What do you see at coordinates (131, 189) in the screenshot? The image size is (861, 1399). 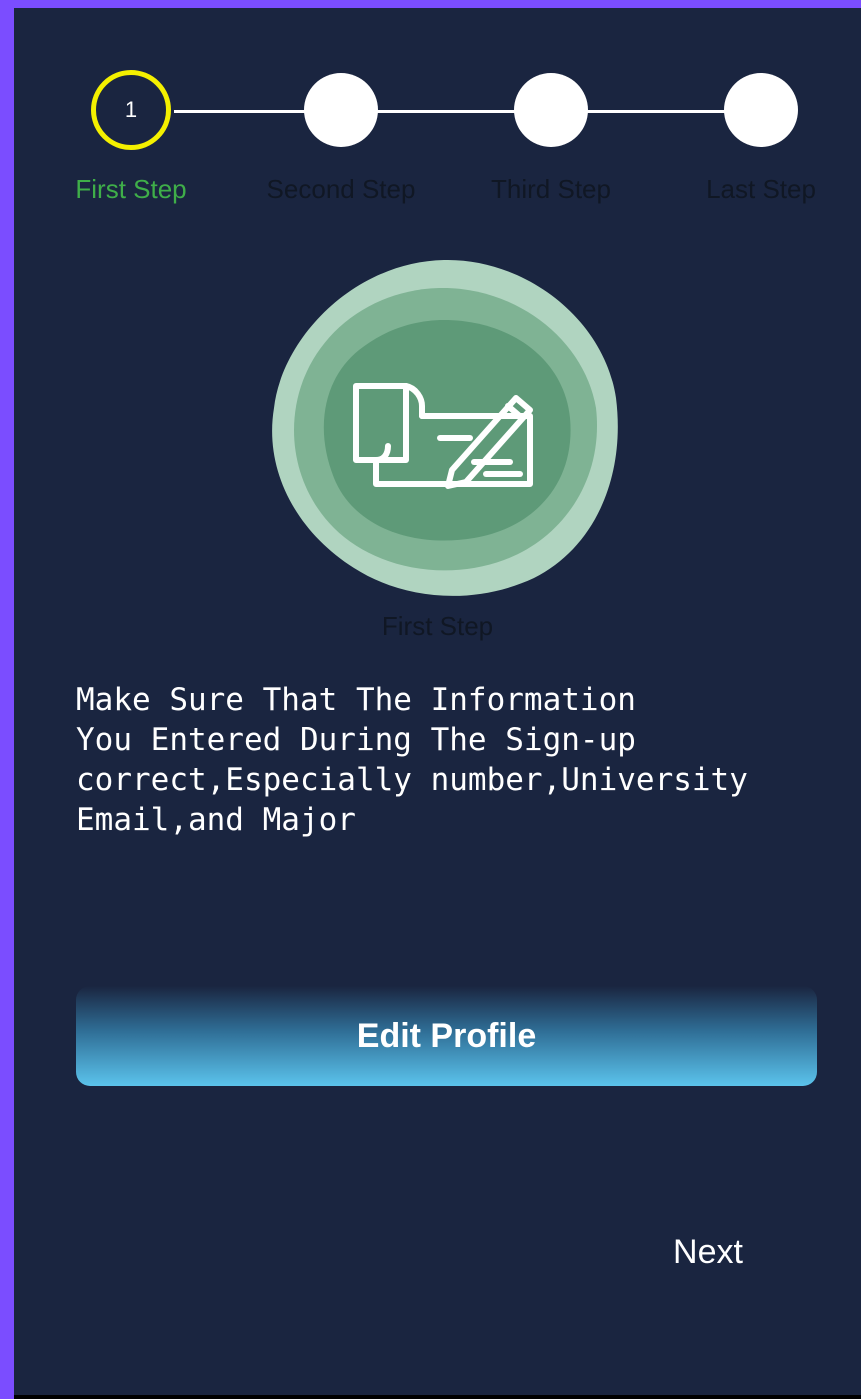 I see `step-1-label: First Step` at bounding box center [131, 189].